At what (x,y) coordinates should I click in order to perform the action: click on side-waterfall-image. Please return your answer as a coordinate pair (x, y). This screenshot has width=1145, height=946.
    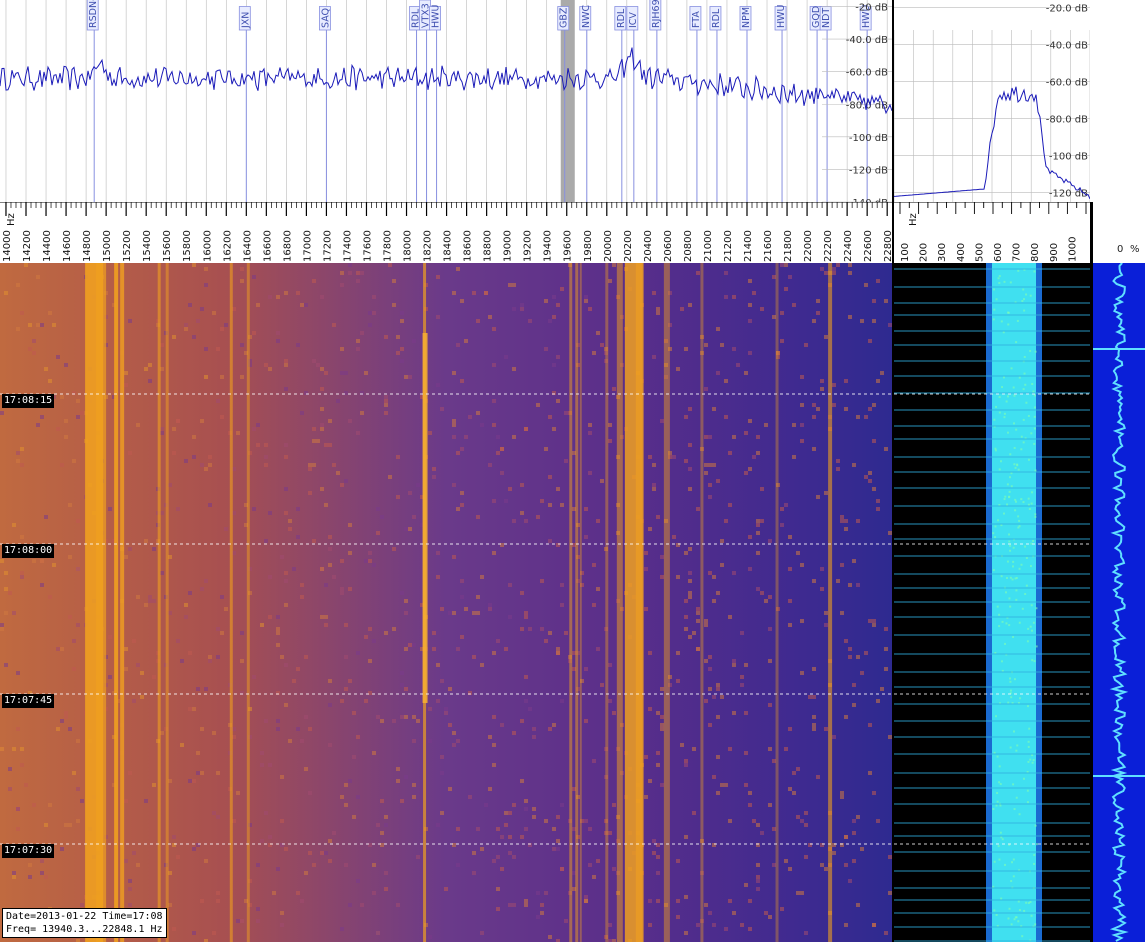
    Looking at the image, I should click on (992, 602).